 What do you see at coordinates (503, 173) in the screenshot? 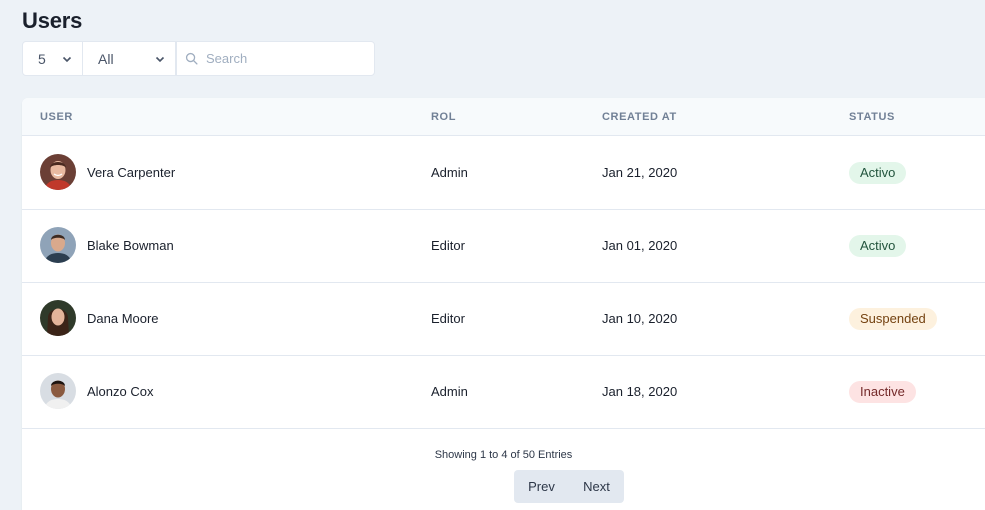
I see `table-row: Vera Carpenter Admin Jan 21, 2020 Activo` at bounding box center [503, 173].